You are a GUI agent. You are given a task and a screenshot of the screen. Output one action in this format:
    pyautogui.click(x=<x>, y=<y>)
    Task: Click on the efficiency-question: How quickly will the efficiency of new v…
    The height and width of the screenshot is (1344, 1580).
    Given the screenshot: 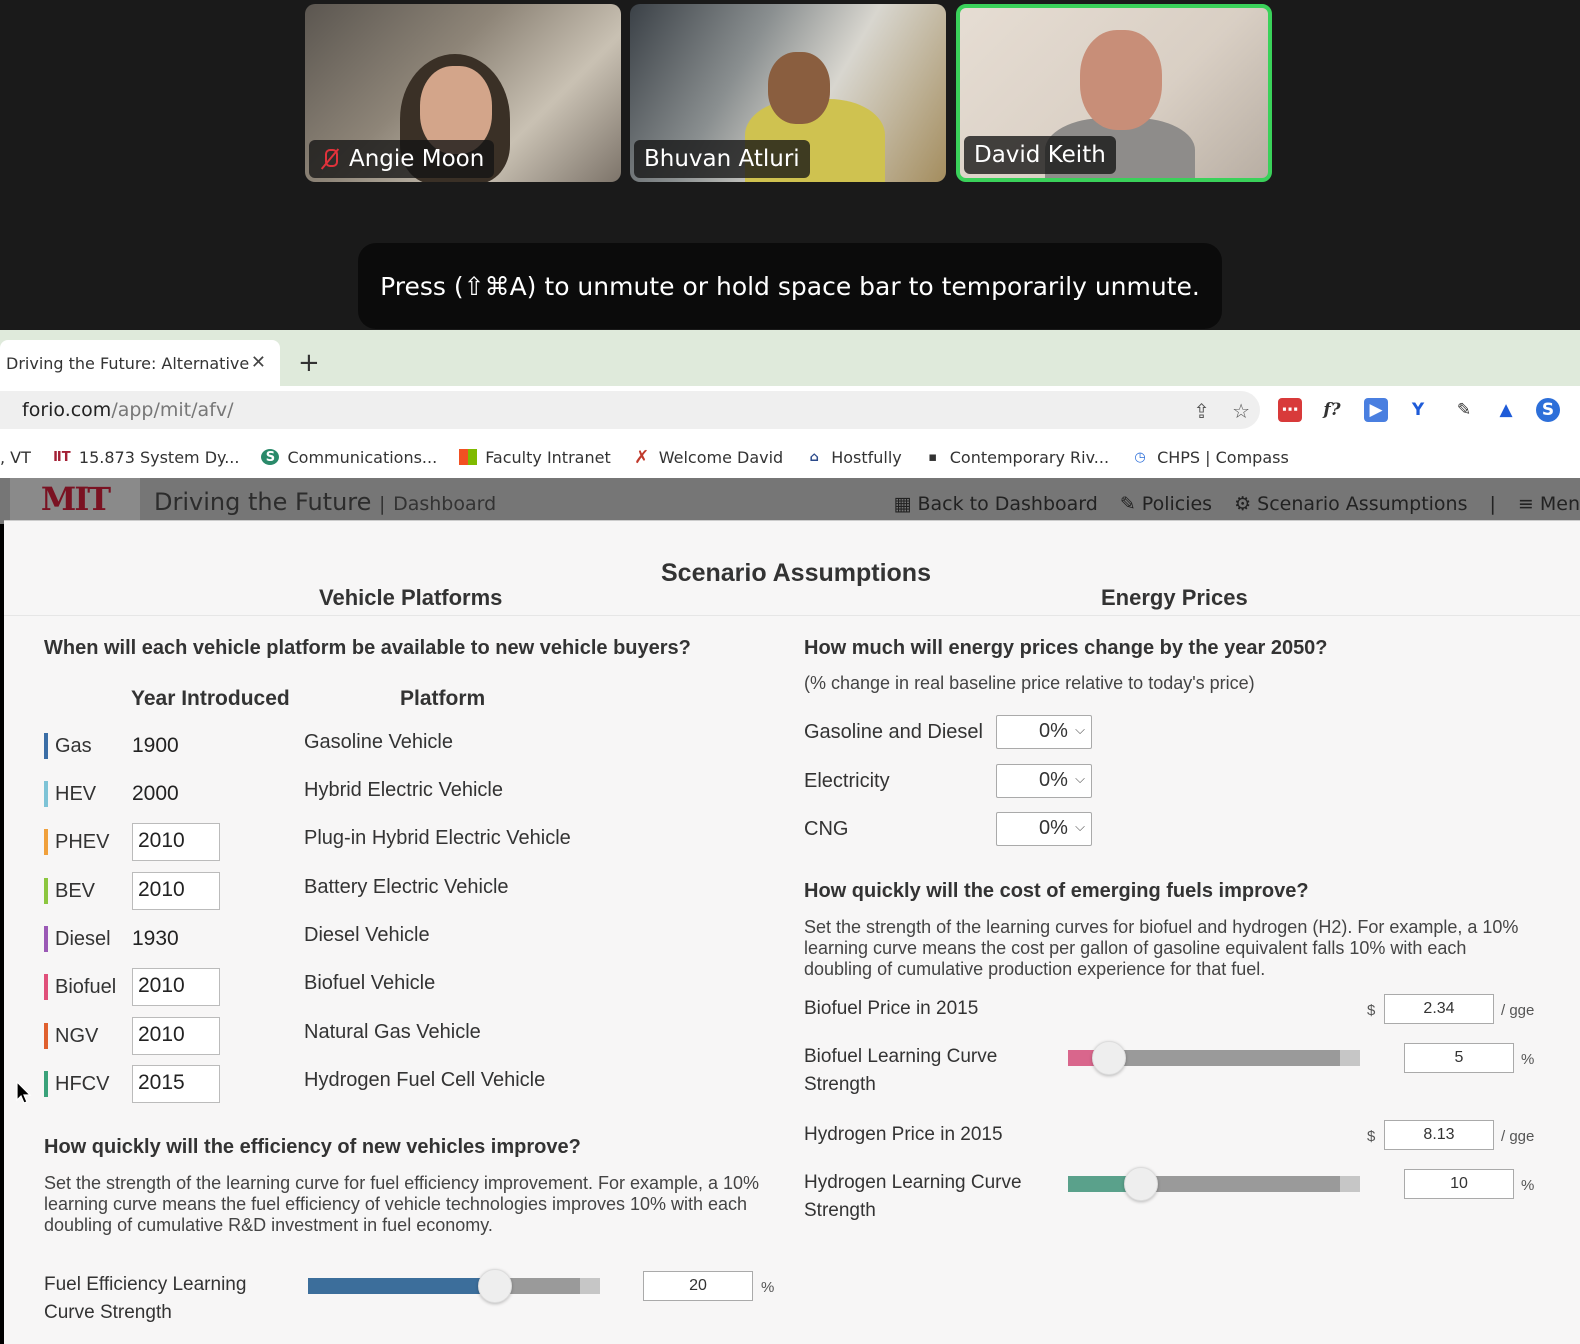 What is the action you would take?
    pyautogui.click(x=312, y=1147)
    